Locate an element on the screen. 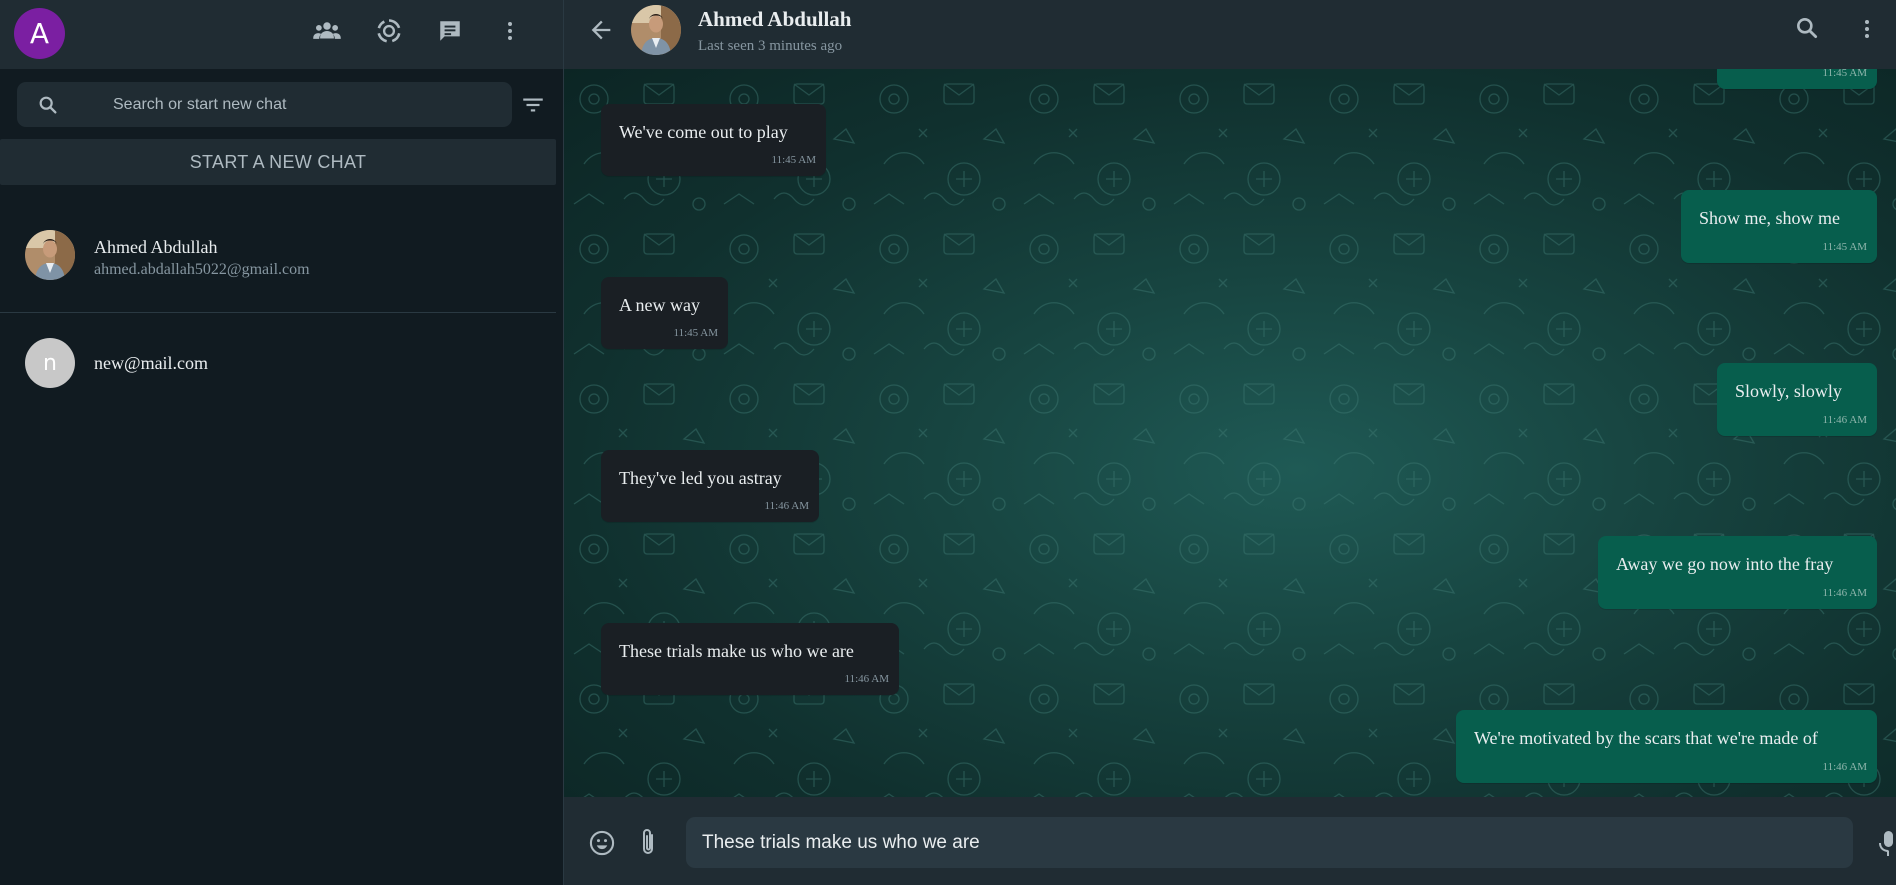 Image resolution: width=1896 pixels, height=885 pixels. sidebar-header: A is located at coordinates (281, 34).